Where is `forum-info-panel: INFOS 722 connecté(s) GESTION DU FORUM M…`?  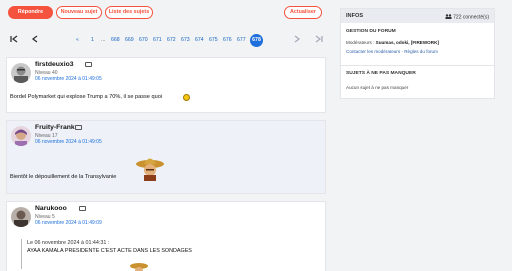
forum-info-panel: INFOS 722 connecté(s) GESTION DU FORUM M… is located at coordinates (417, 53).